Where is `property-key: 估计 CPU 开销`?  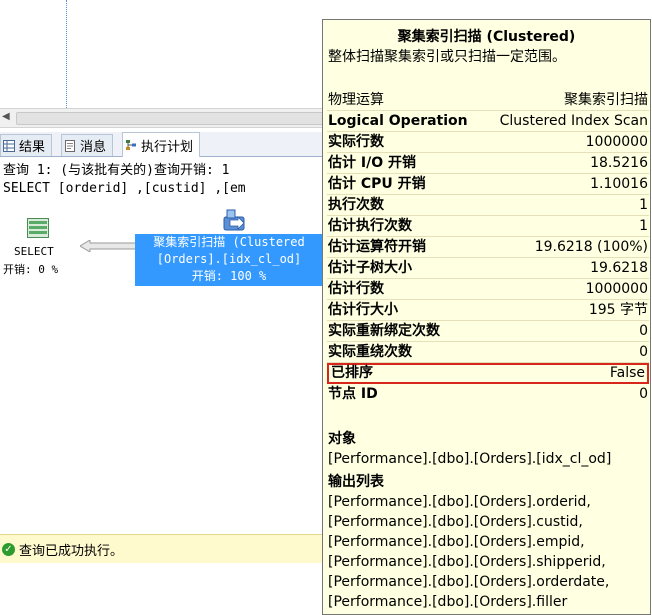 property-key: 估计 CPU 开销 is located at coordinates (377, 184).